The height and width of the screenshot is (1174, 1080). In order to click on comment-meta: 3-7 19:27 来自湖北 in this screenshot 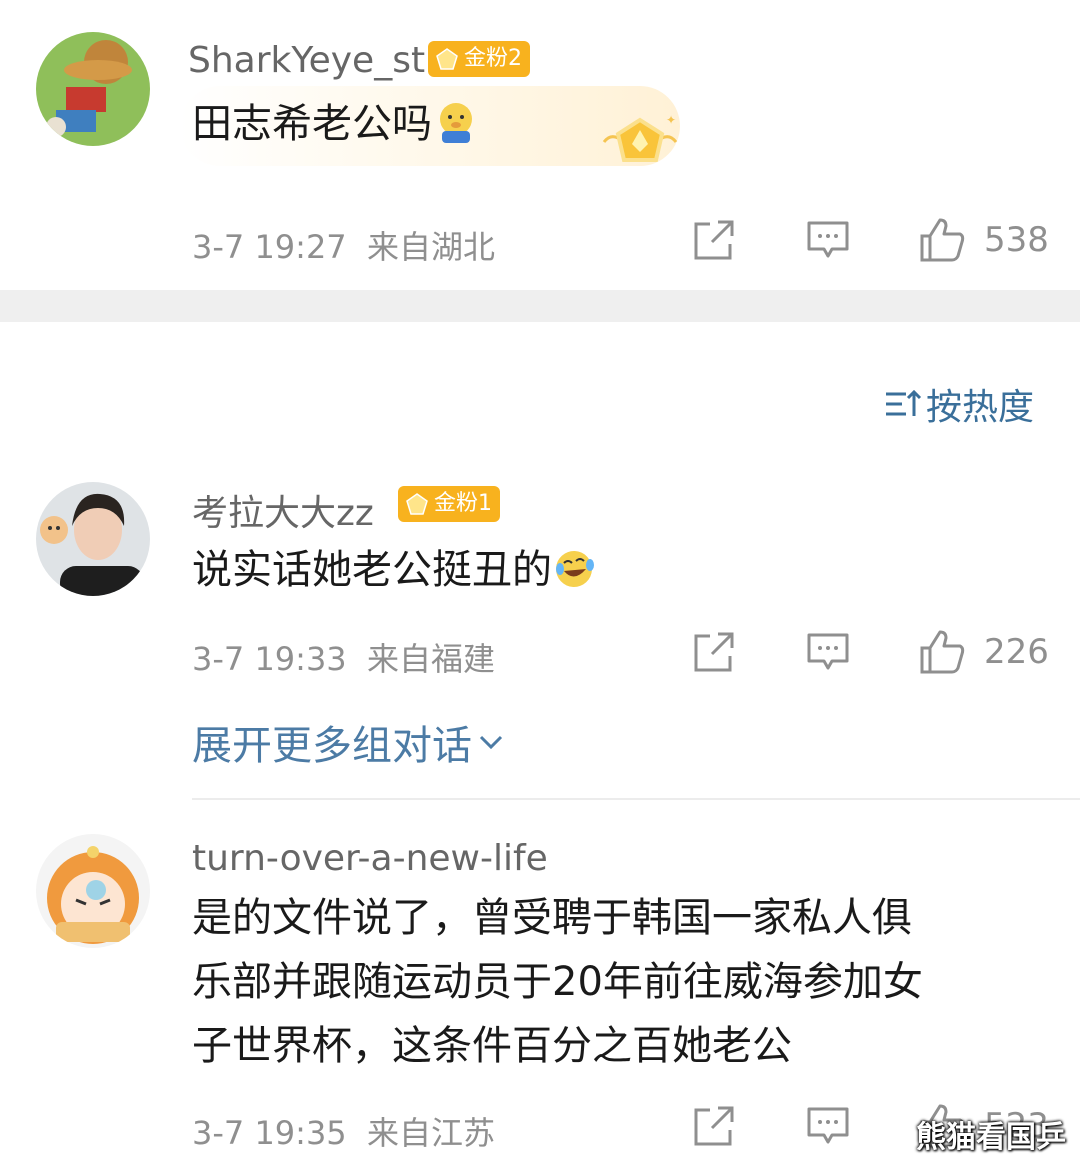, I will do `click(343, 245)`.